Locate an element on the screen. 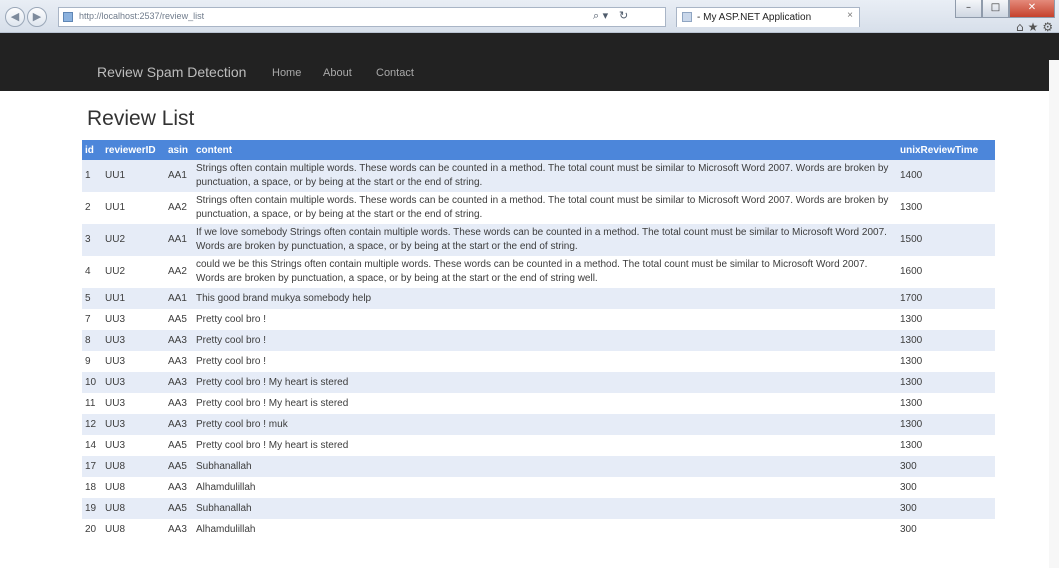 This screenshot has height=568, width=1059. brand-link: Review Spam Detection is located at coordinates (171, 72).